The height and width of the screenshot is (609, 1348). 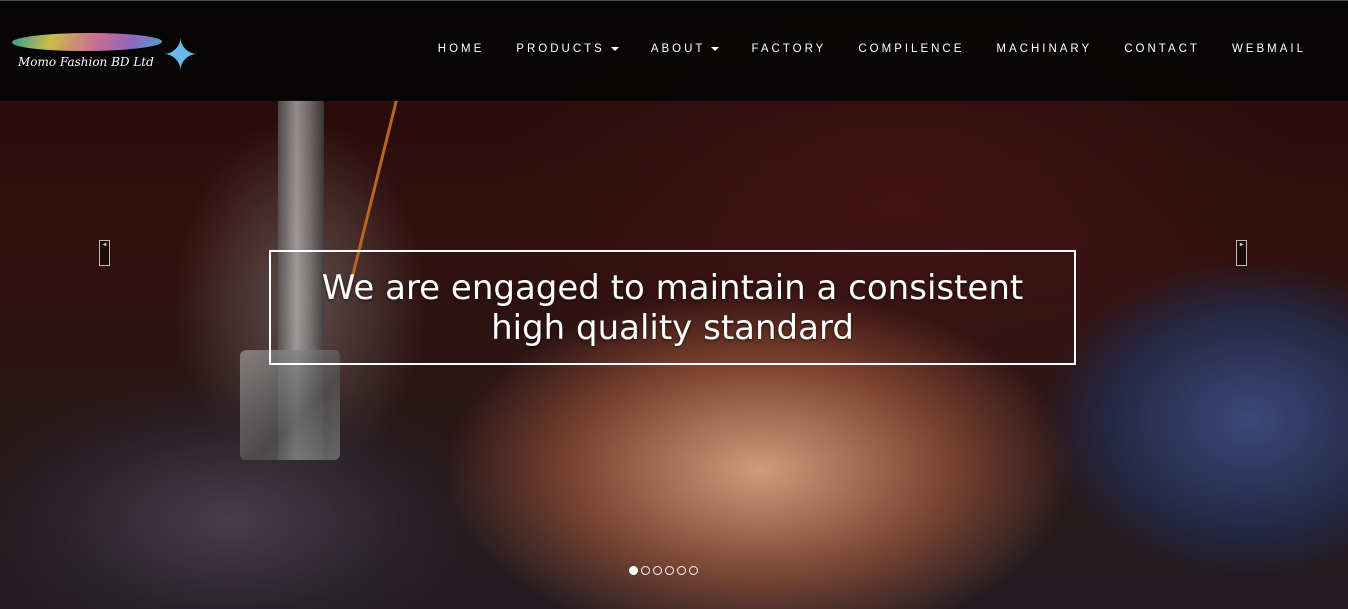 I want to click on logo: ✦ Momo Fashion BD Ltd, so click(x=103, y=58).